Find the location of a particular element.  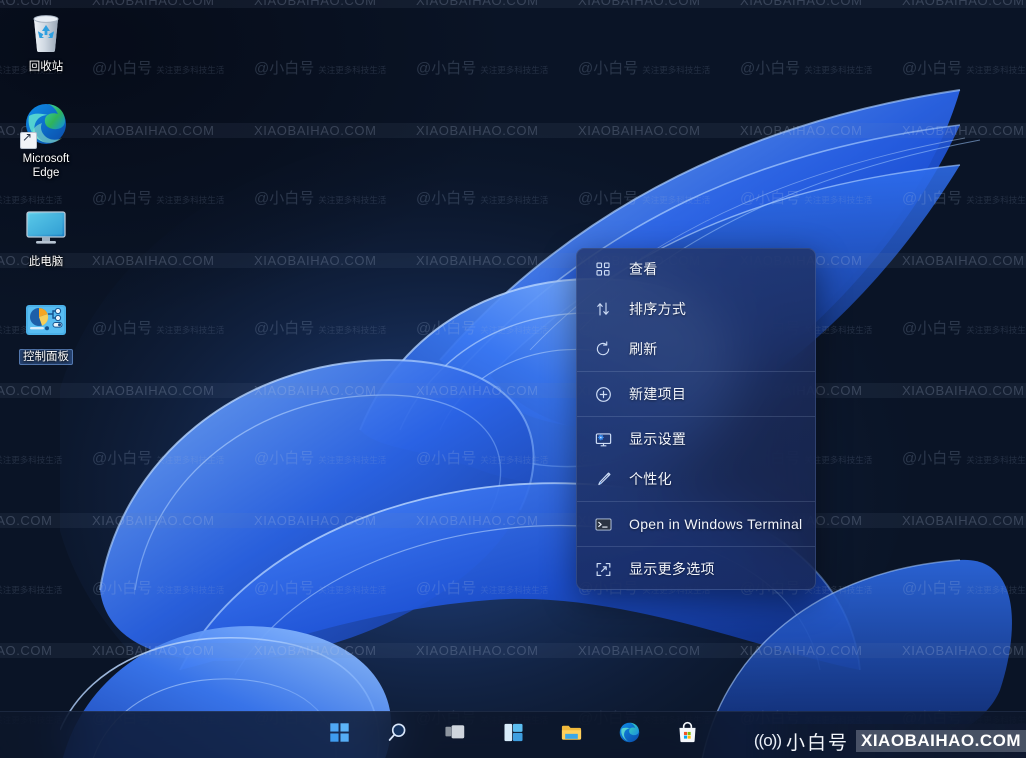

context-menu-item-3: 新建项目 is located at coordinates (696, 394).